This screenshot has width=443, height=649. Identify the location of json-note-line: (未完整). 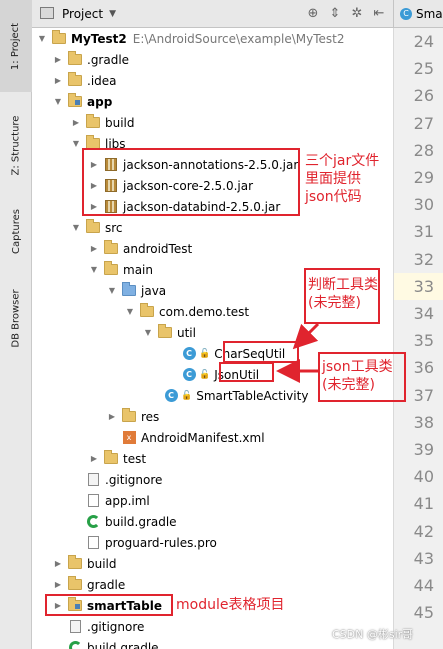
(348, 385).